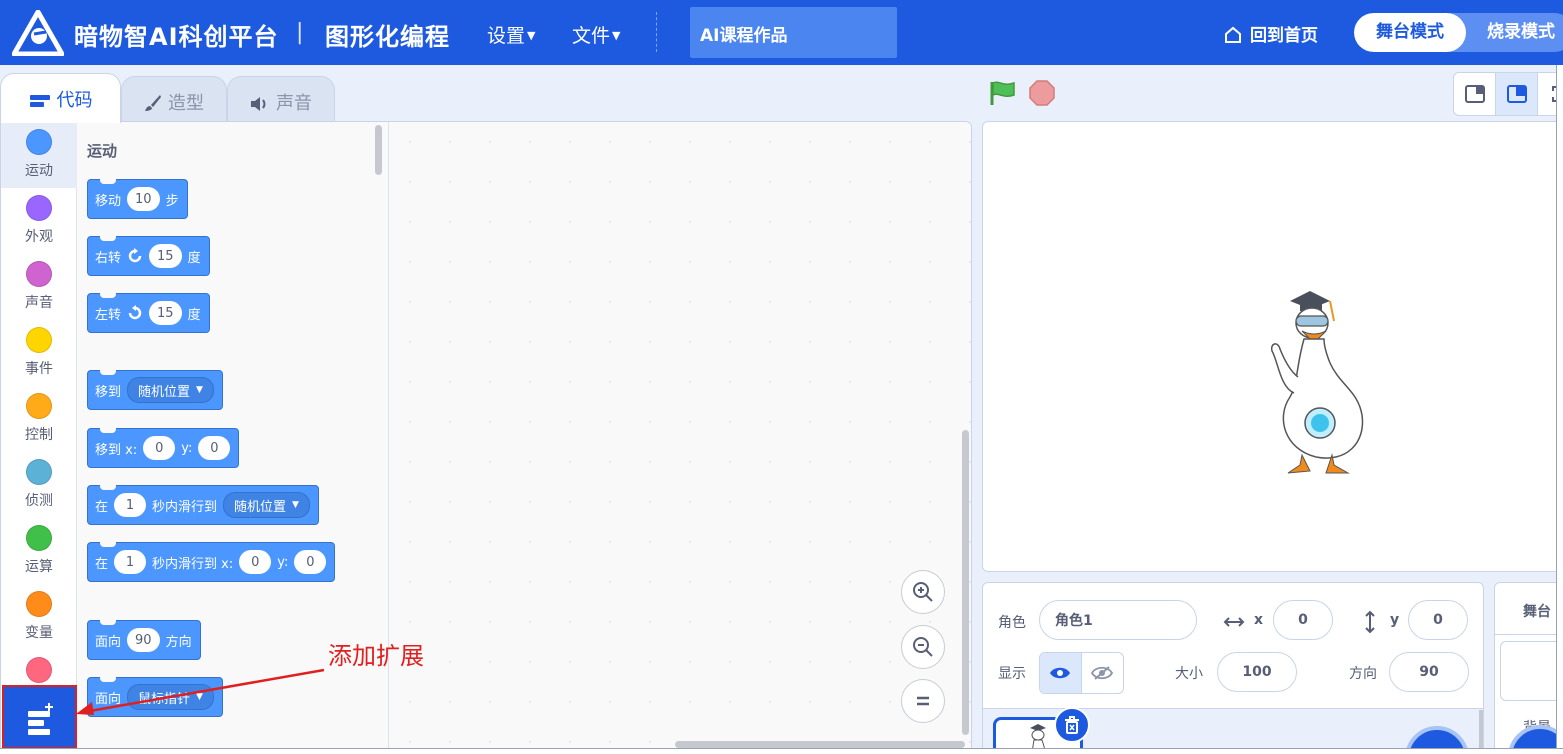 Image resolution: width=1563 pixels, height=754 pixels. I want to click on block-goto-xy: 移到 x: 0 y: 0, so click(163, 448).